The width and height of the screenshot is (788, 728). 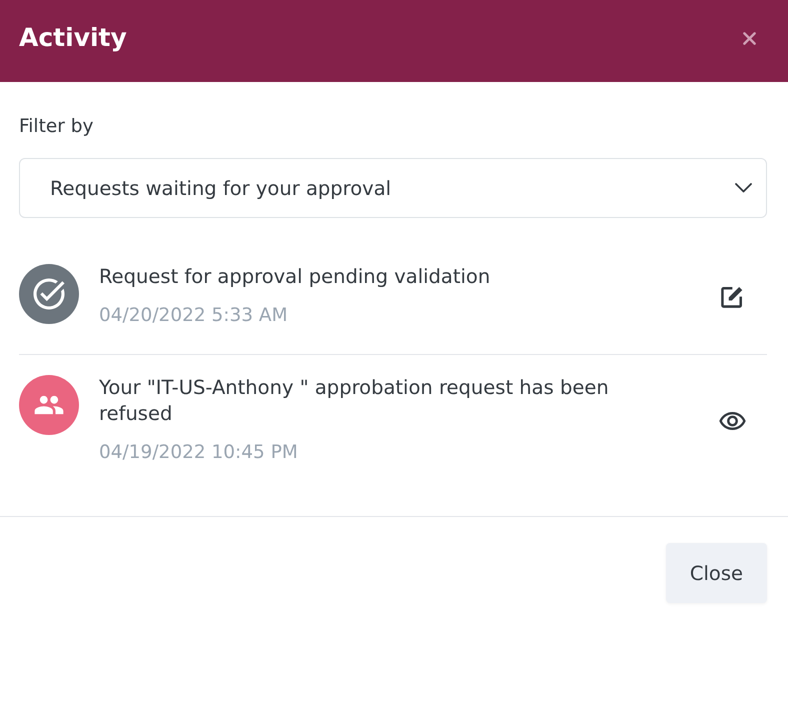 What do you see at coordinates (732, 297) in the screenshot?
I see `edit-icon` at bounding box center [732, 297].